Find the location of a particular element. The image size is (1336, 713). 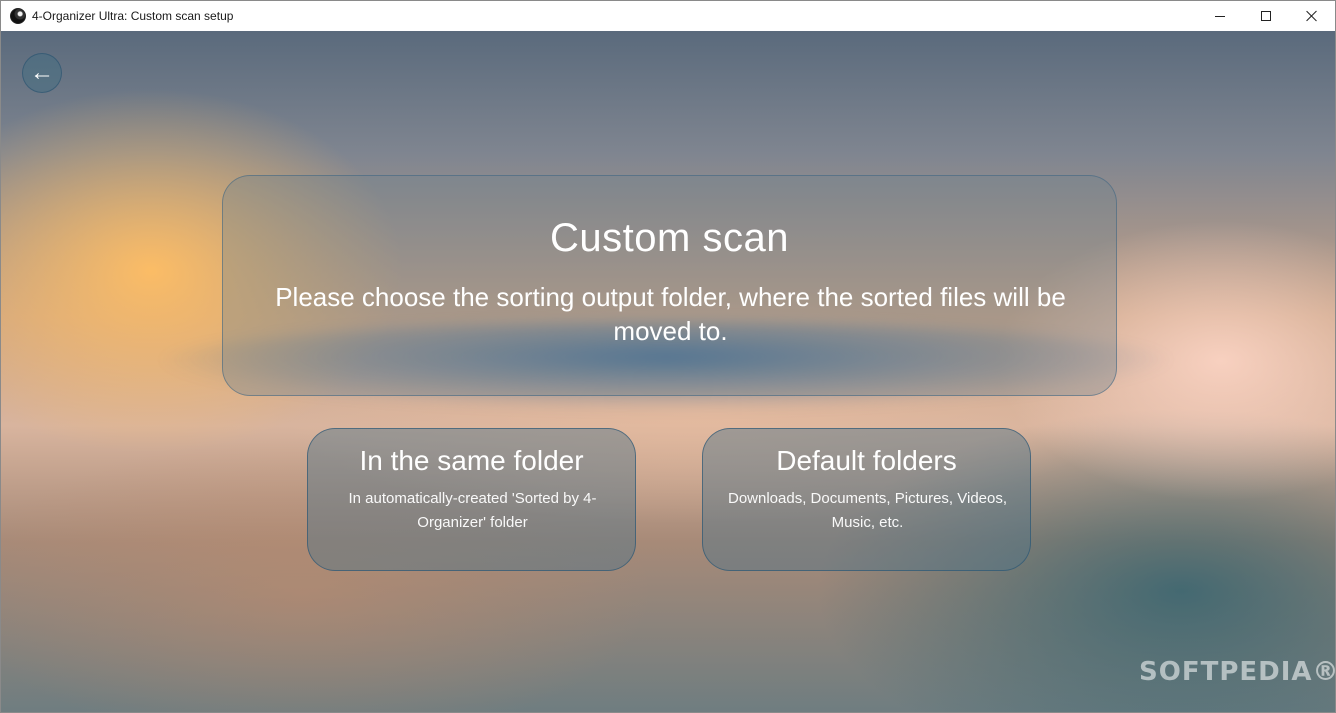

minimize-icon is located at coordinates (1220, 16).